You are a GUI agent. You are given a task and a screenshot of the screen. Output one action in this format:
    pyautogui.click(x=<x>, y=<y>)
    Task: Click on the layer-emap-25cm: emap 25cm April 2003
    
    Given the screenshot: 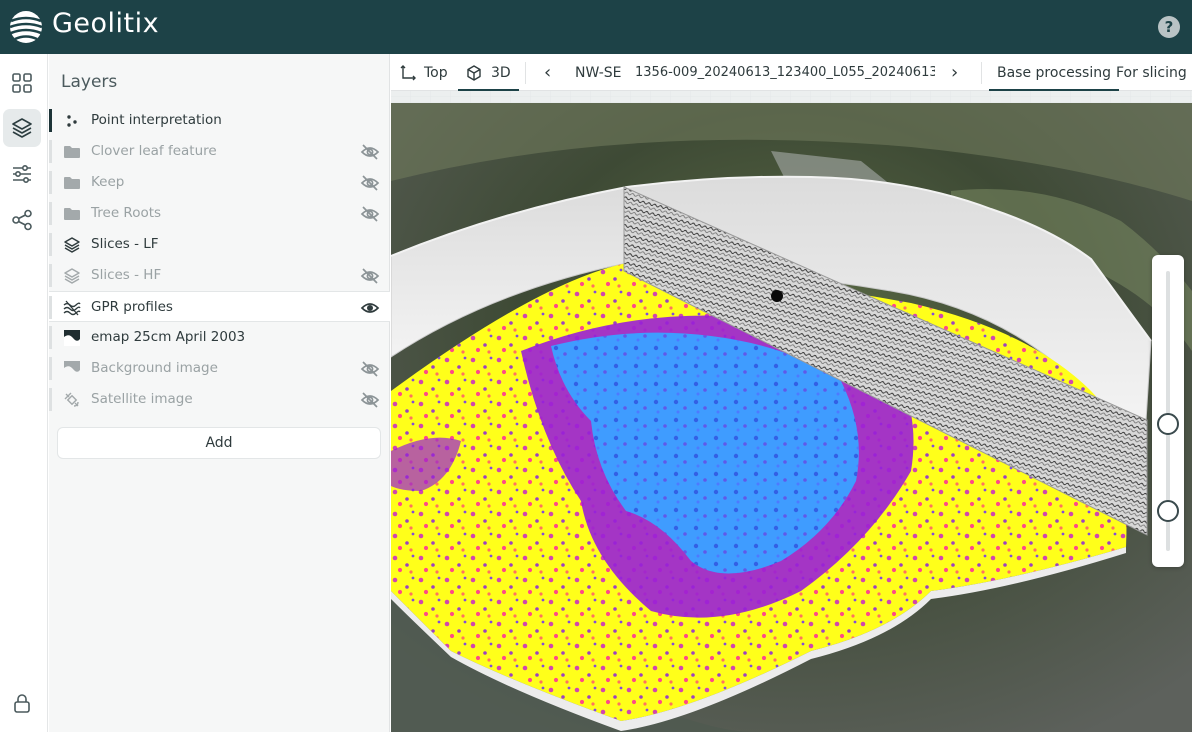 What is the action you would take?
    pyautogui.click(x=219, y=337)
    